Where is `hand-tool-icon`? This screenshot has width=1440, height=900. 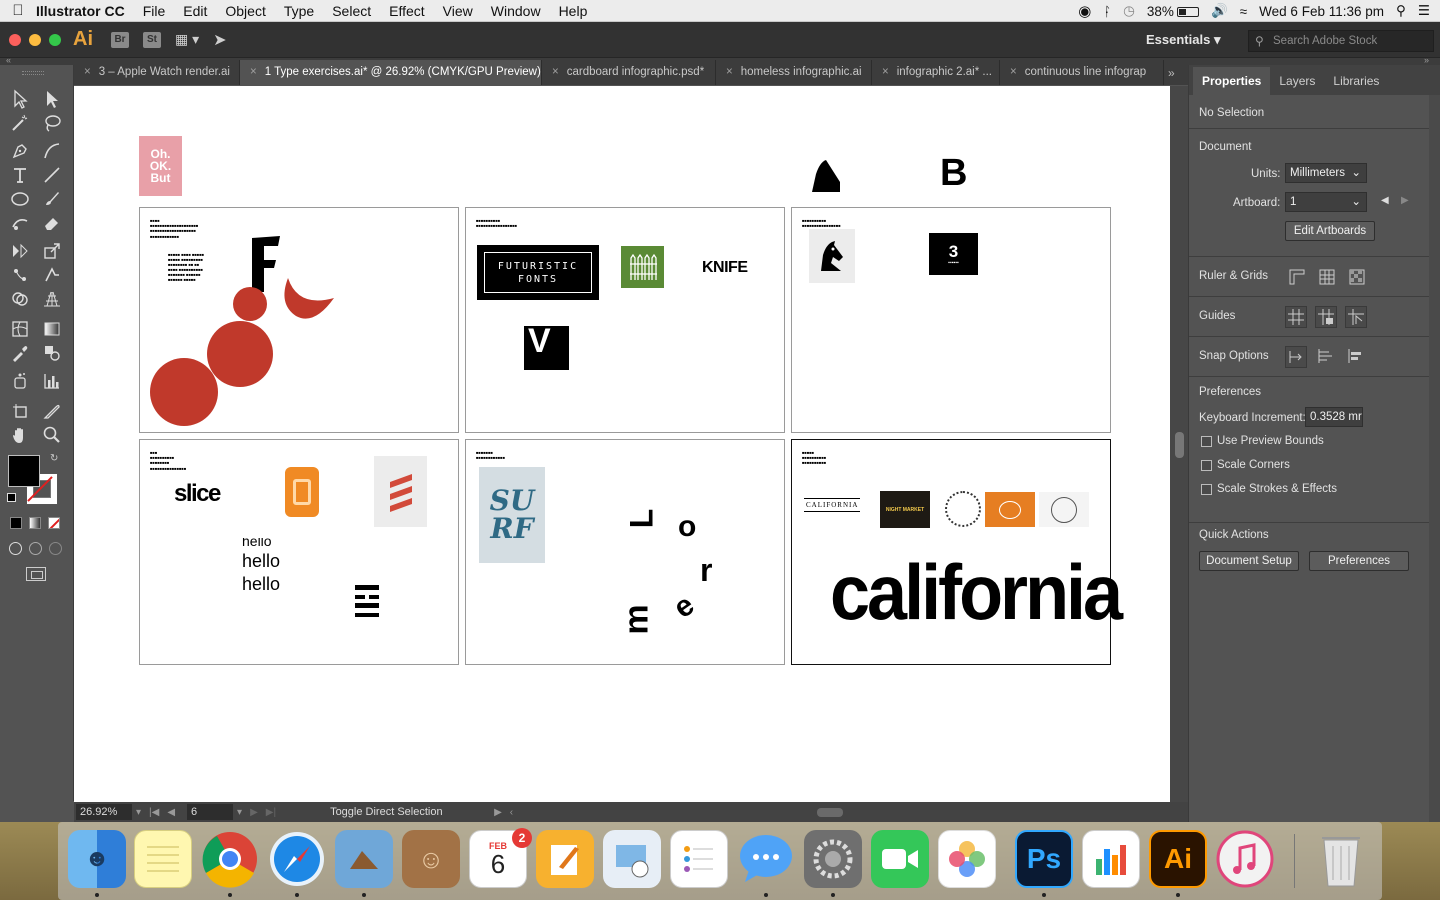
hand-tool-icon is located at coordinates (20, 435).